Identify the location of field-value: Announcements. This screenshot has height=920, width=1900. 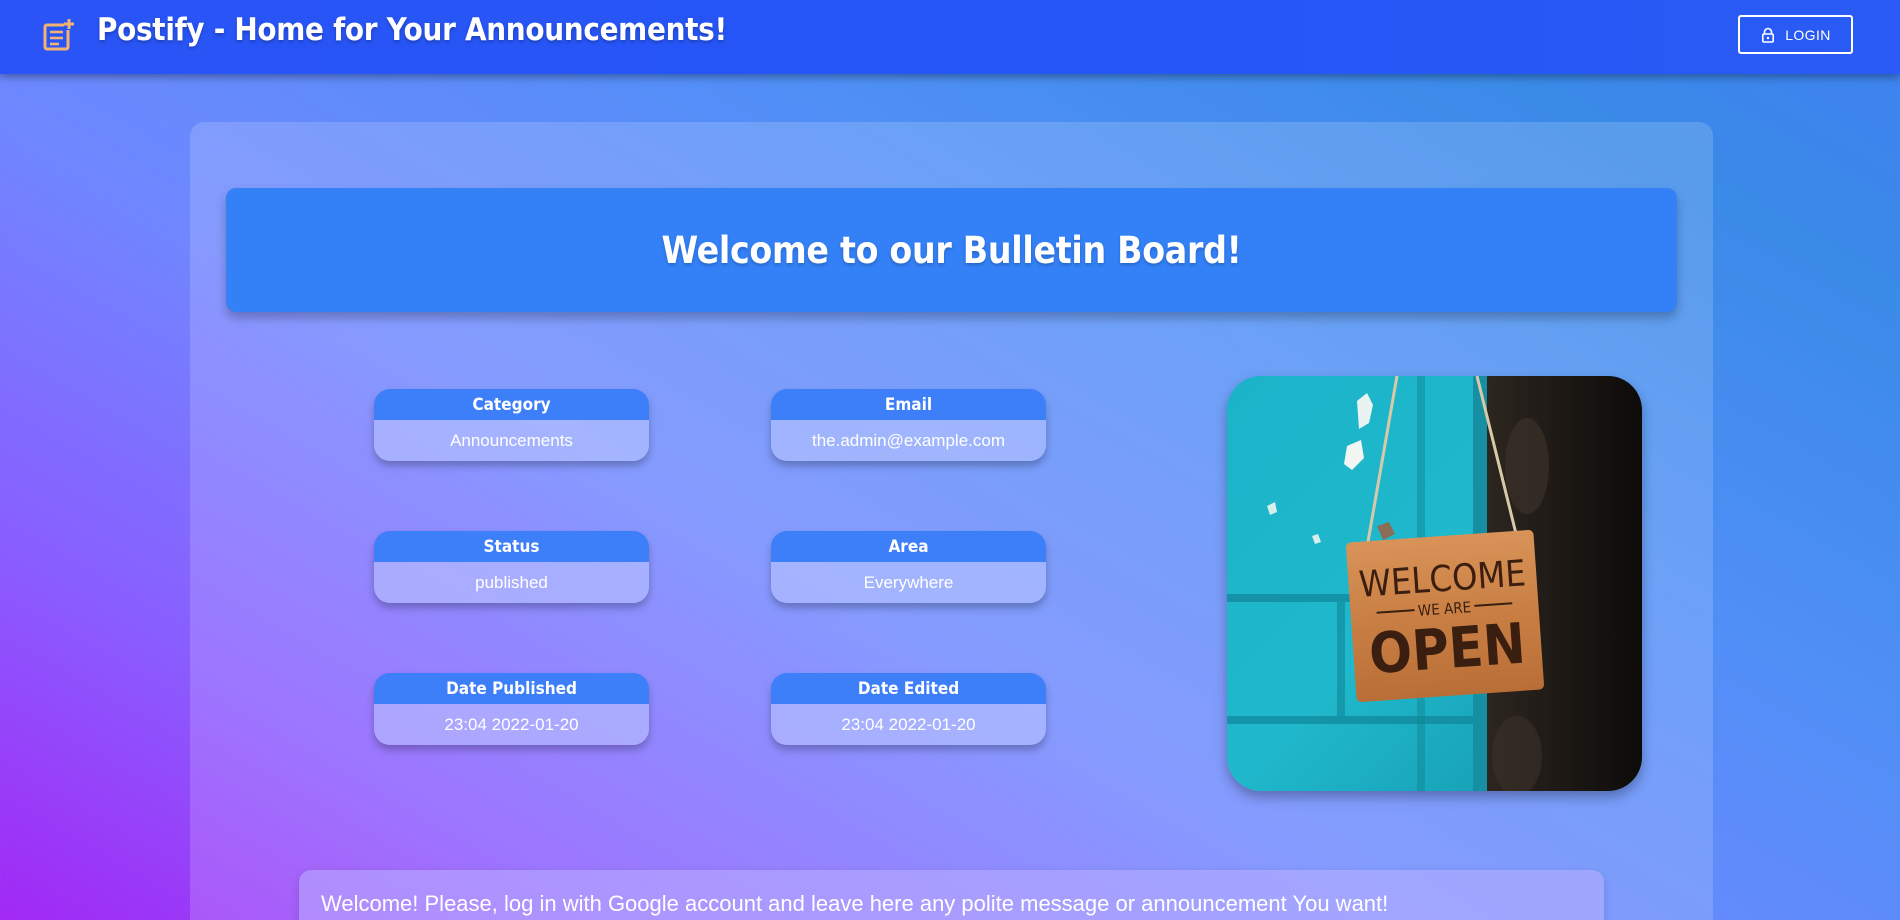
(511, 440).